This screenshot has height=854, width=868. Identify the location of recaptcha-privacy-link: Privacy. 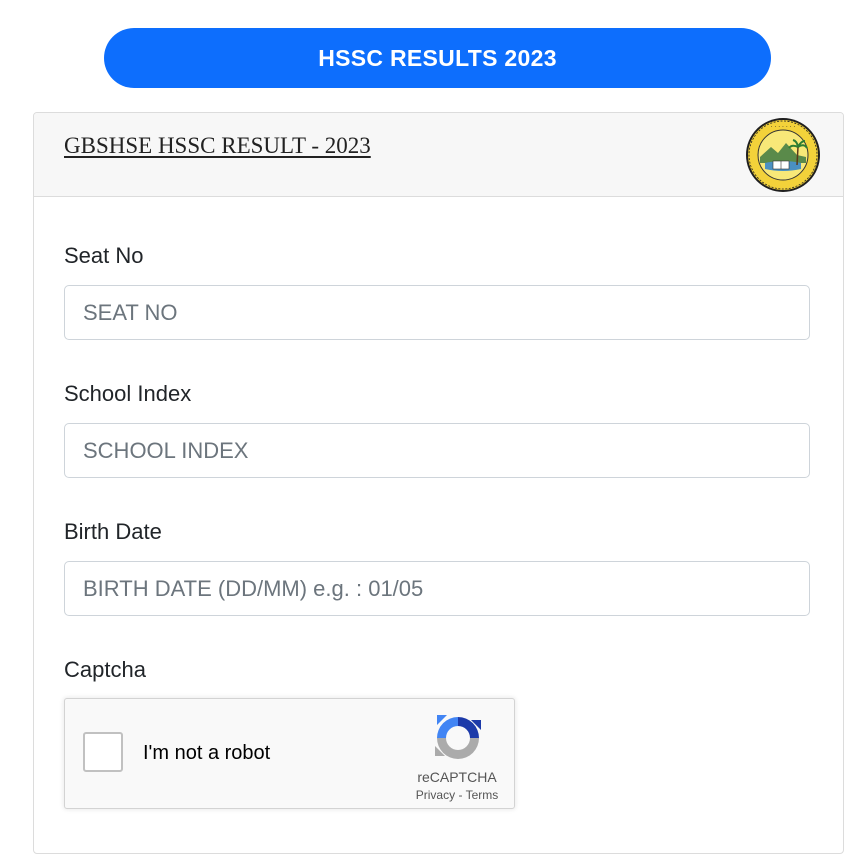
(435, 795).